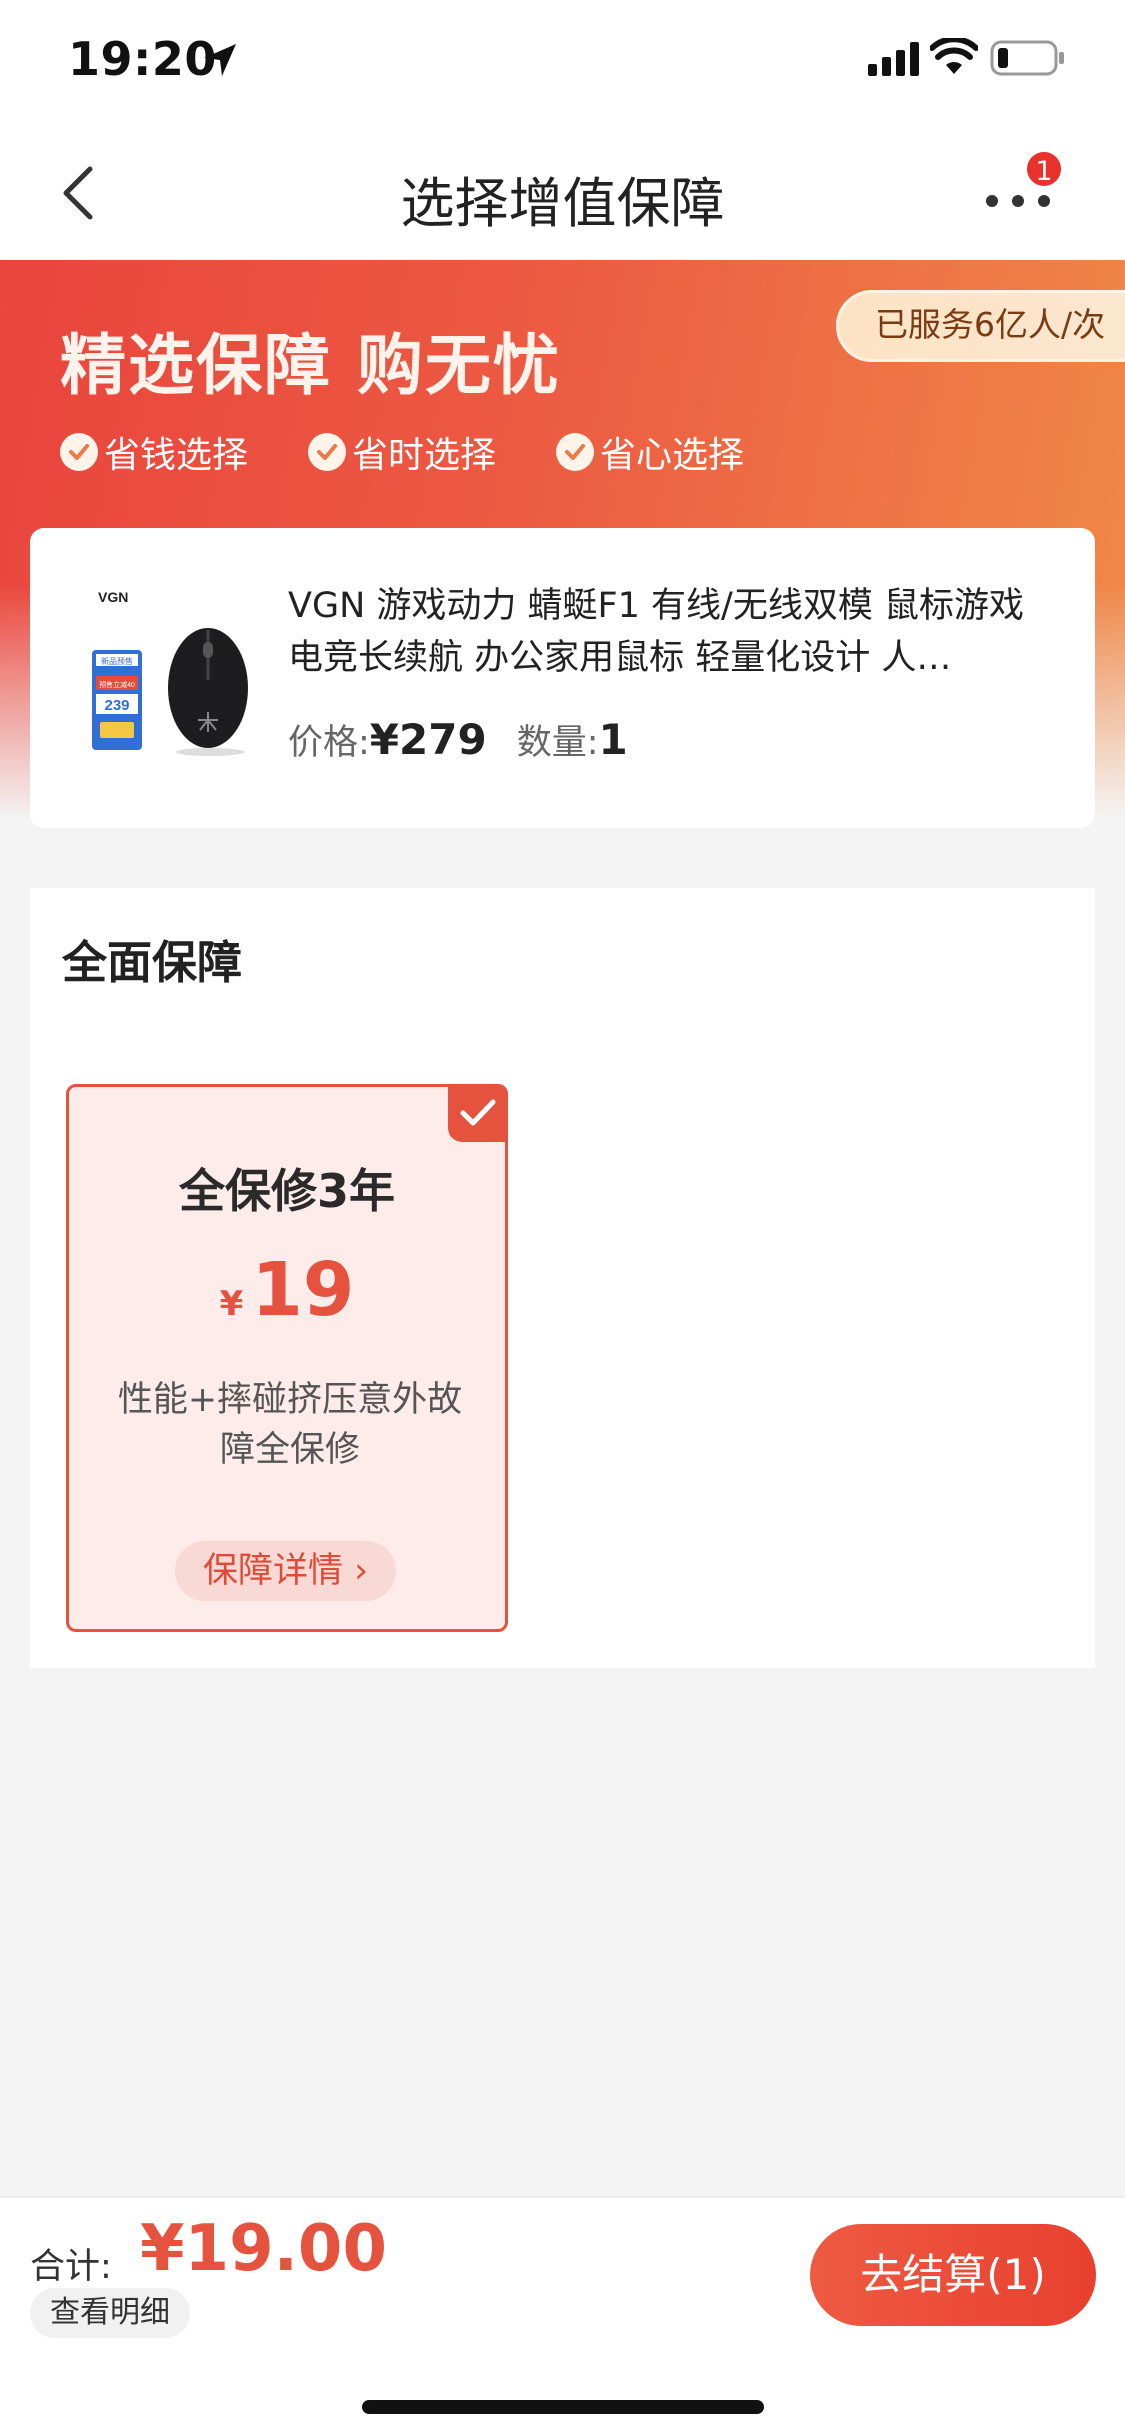 The image size is (1125, 2436). What do you see at coordinates (152, 962) in the screenshot?
I see `section-title: 全面保障` at bounding box center [152, 962].